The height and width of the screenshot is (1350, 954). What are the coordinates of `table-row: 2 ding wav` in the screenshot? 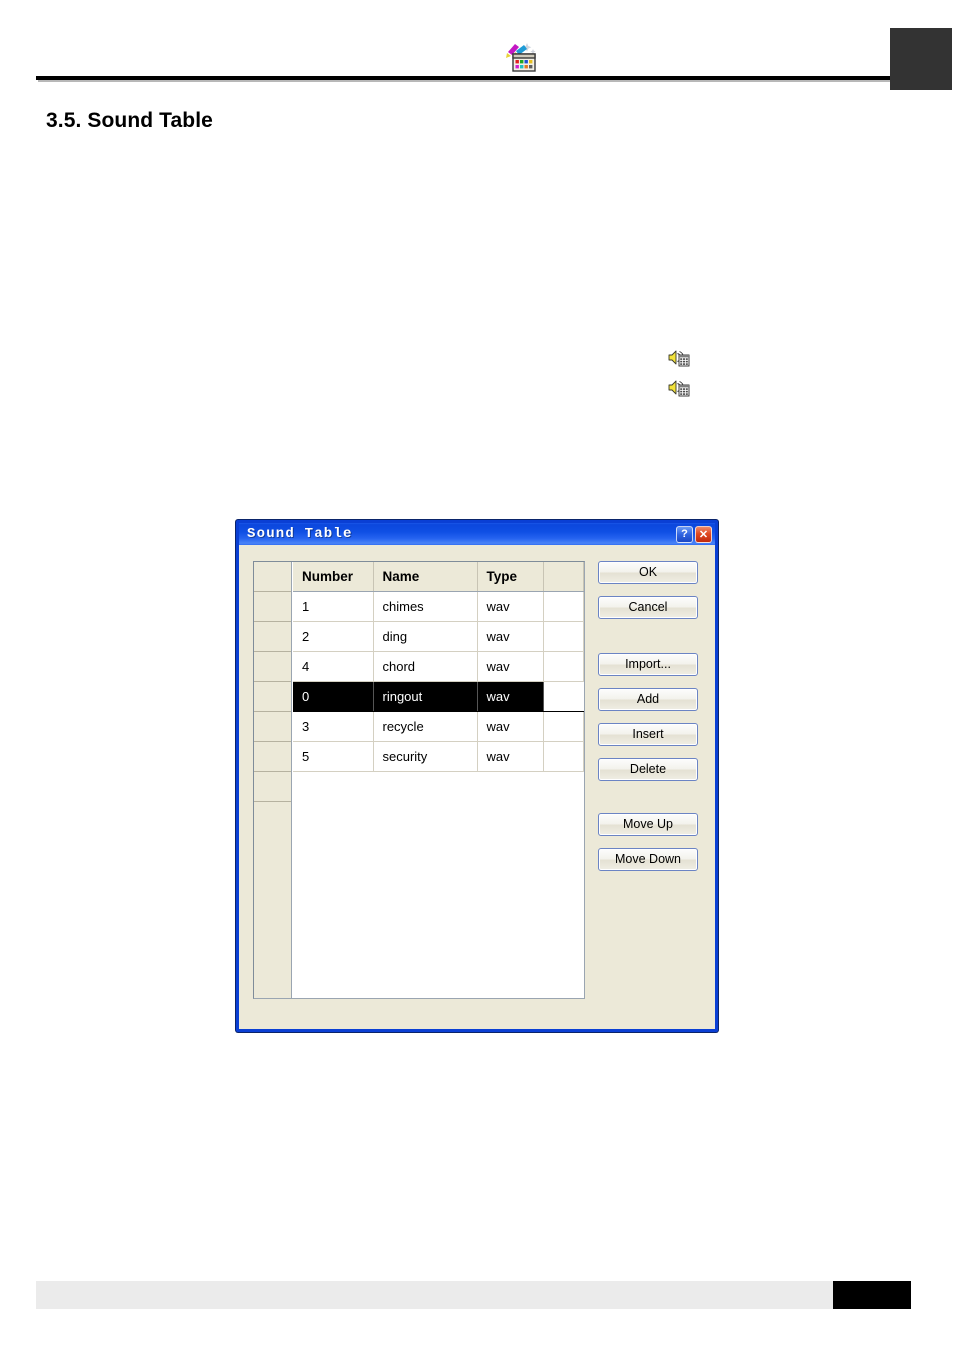 It's located at (438, 636).